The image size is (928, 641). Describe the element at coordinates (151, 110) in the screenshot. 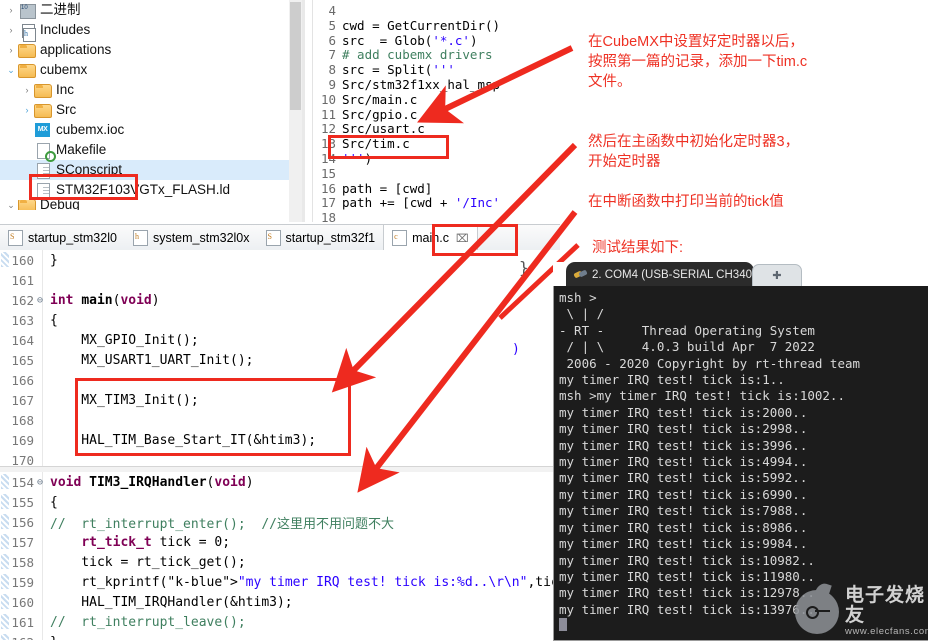

I see `tree-item-src: › Src` at that location.